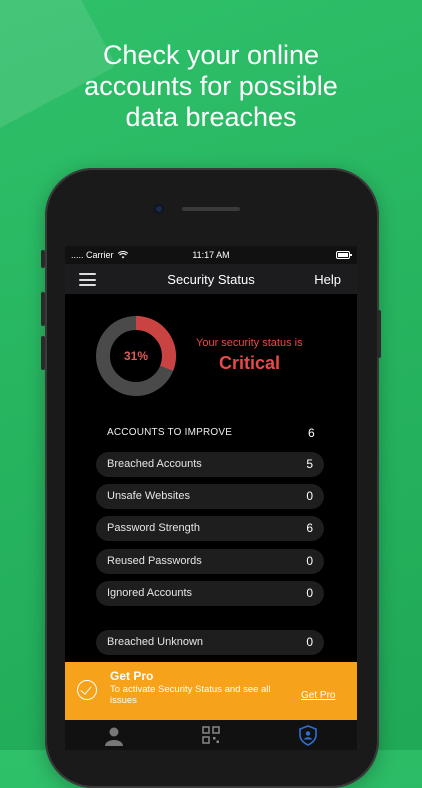  Describe the element at coordinates (43, 309) in the screenshot. I see `volume-up-button` at that location.